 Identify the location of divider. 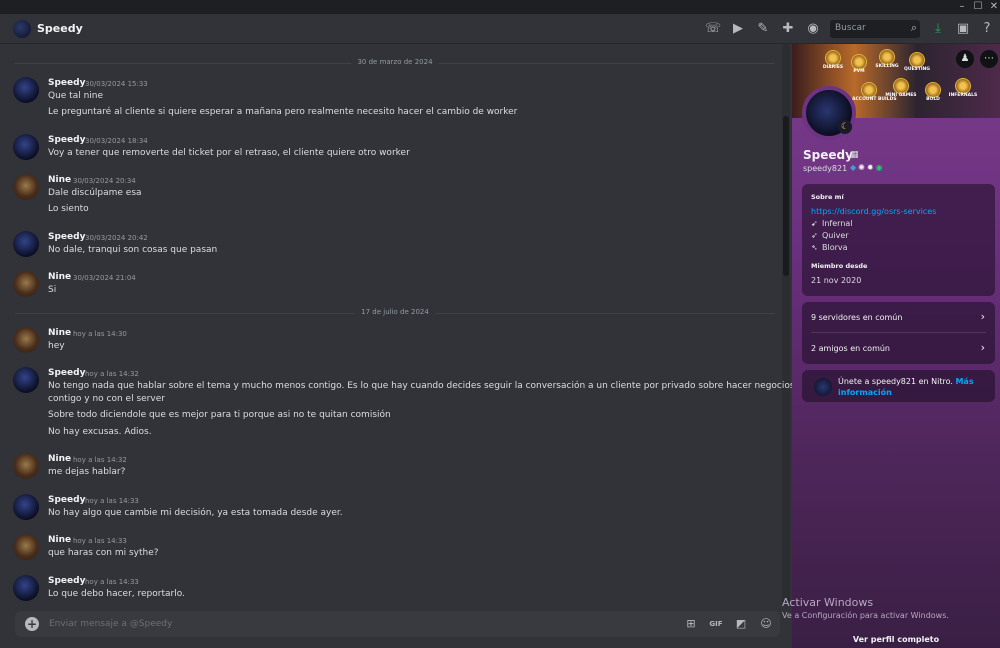
(898, 332).